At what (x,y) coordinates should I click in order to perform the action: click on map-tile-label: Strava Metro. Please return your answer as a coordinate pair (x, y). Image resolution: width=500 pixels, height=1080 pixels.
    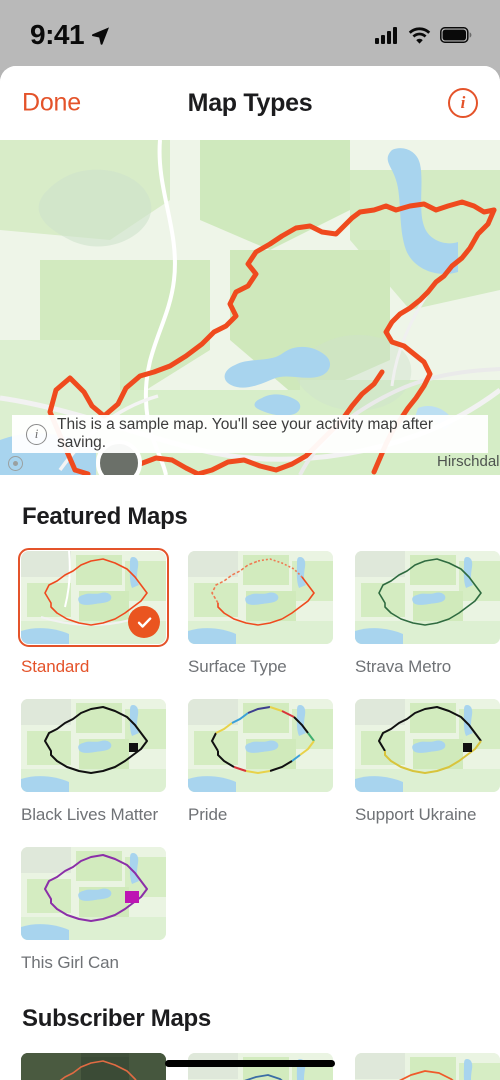
    Looking at the image, I should click on (403, 666).